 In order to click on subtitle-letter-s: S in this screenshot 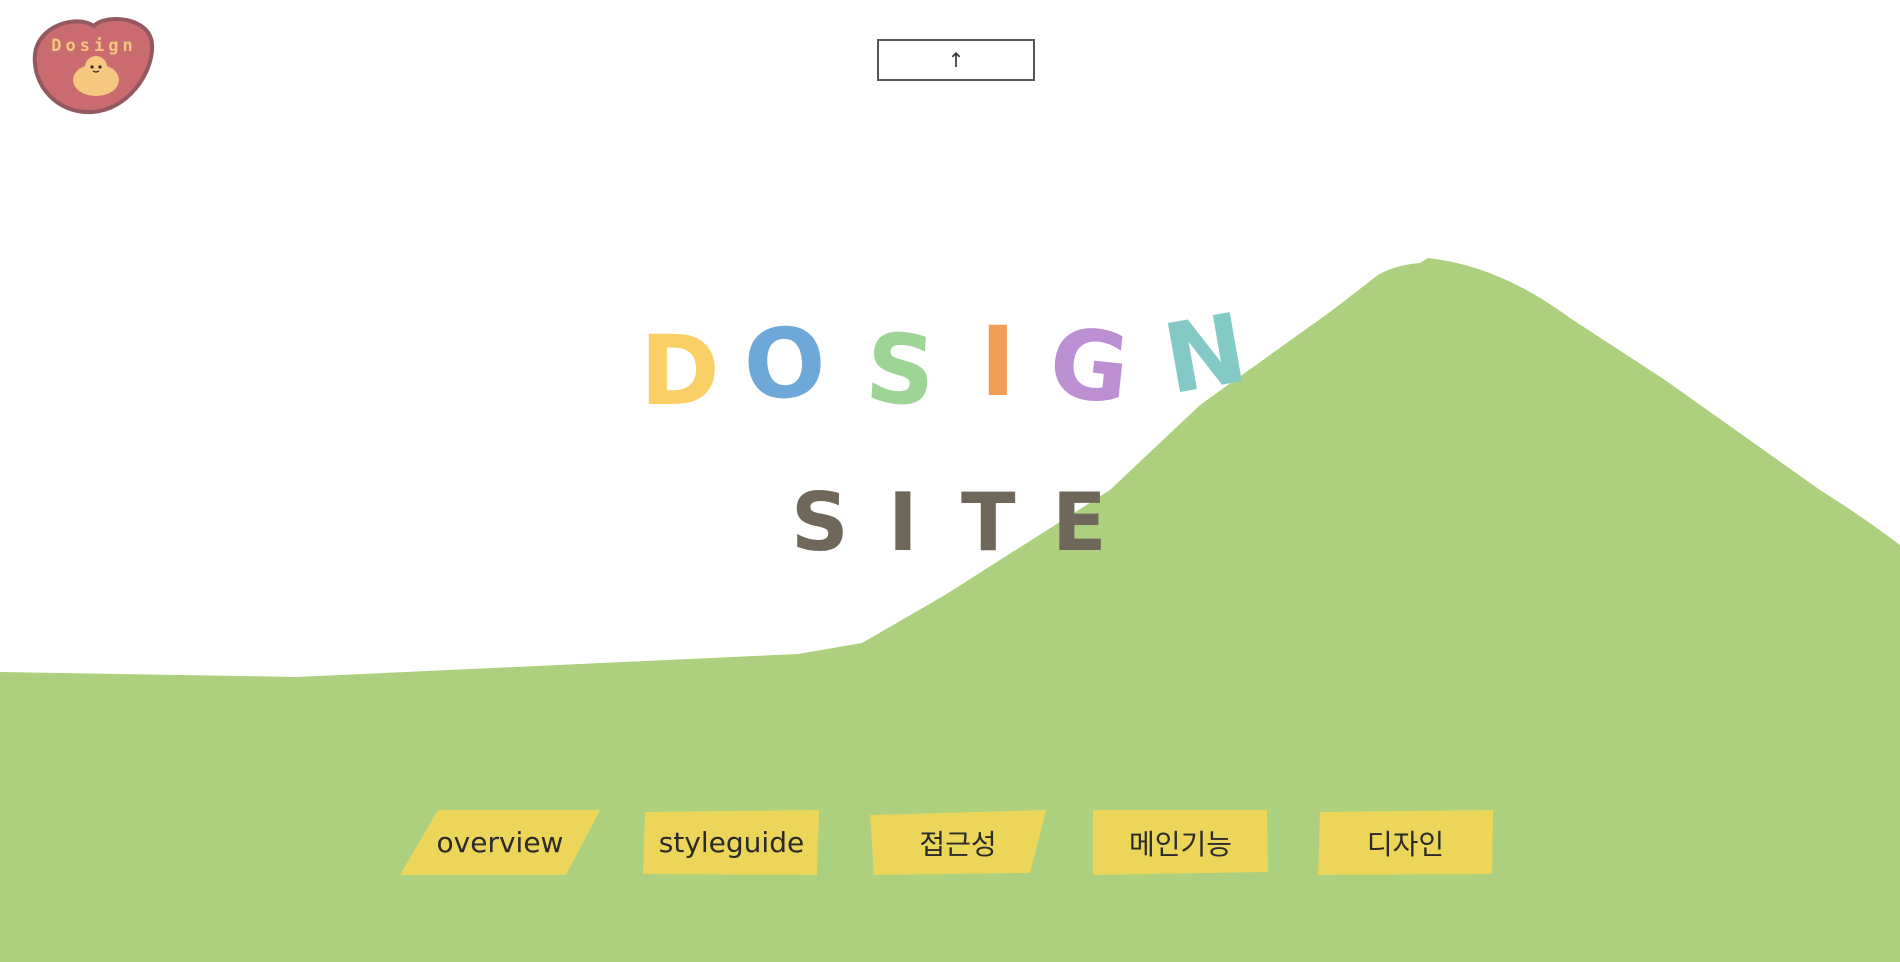, I will do `click(820, 522)`.